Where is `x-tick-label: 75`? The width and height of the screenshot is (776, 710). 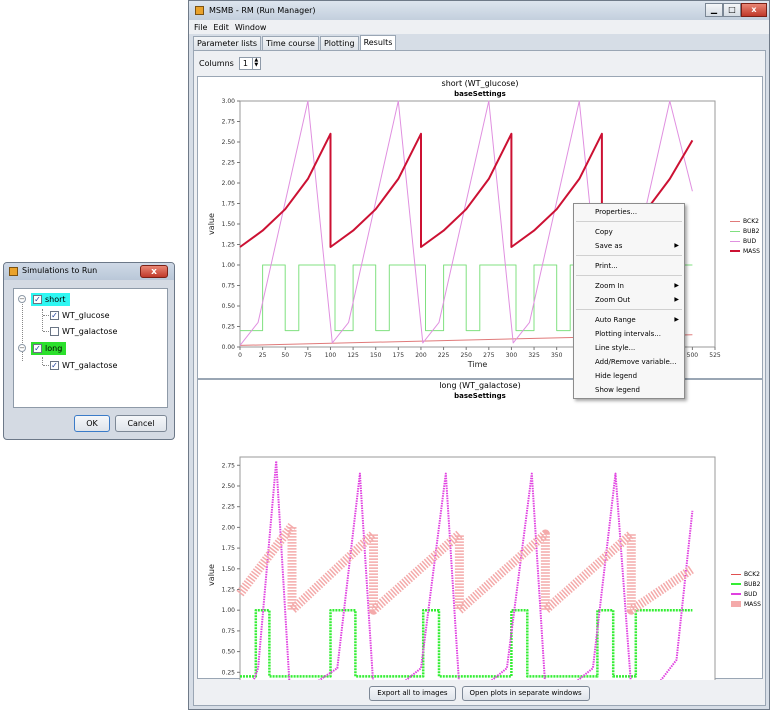 x-tick-label: 75 is located at coordinates (308, 355).